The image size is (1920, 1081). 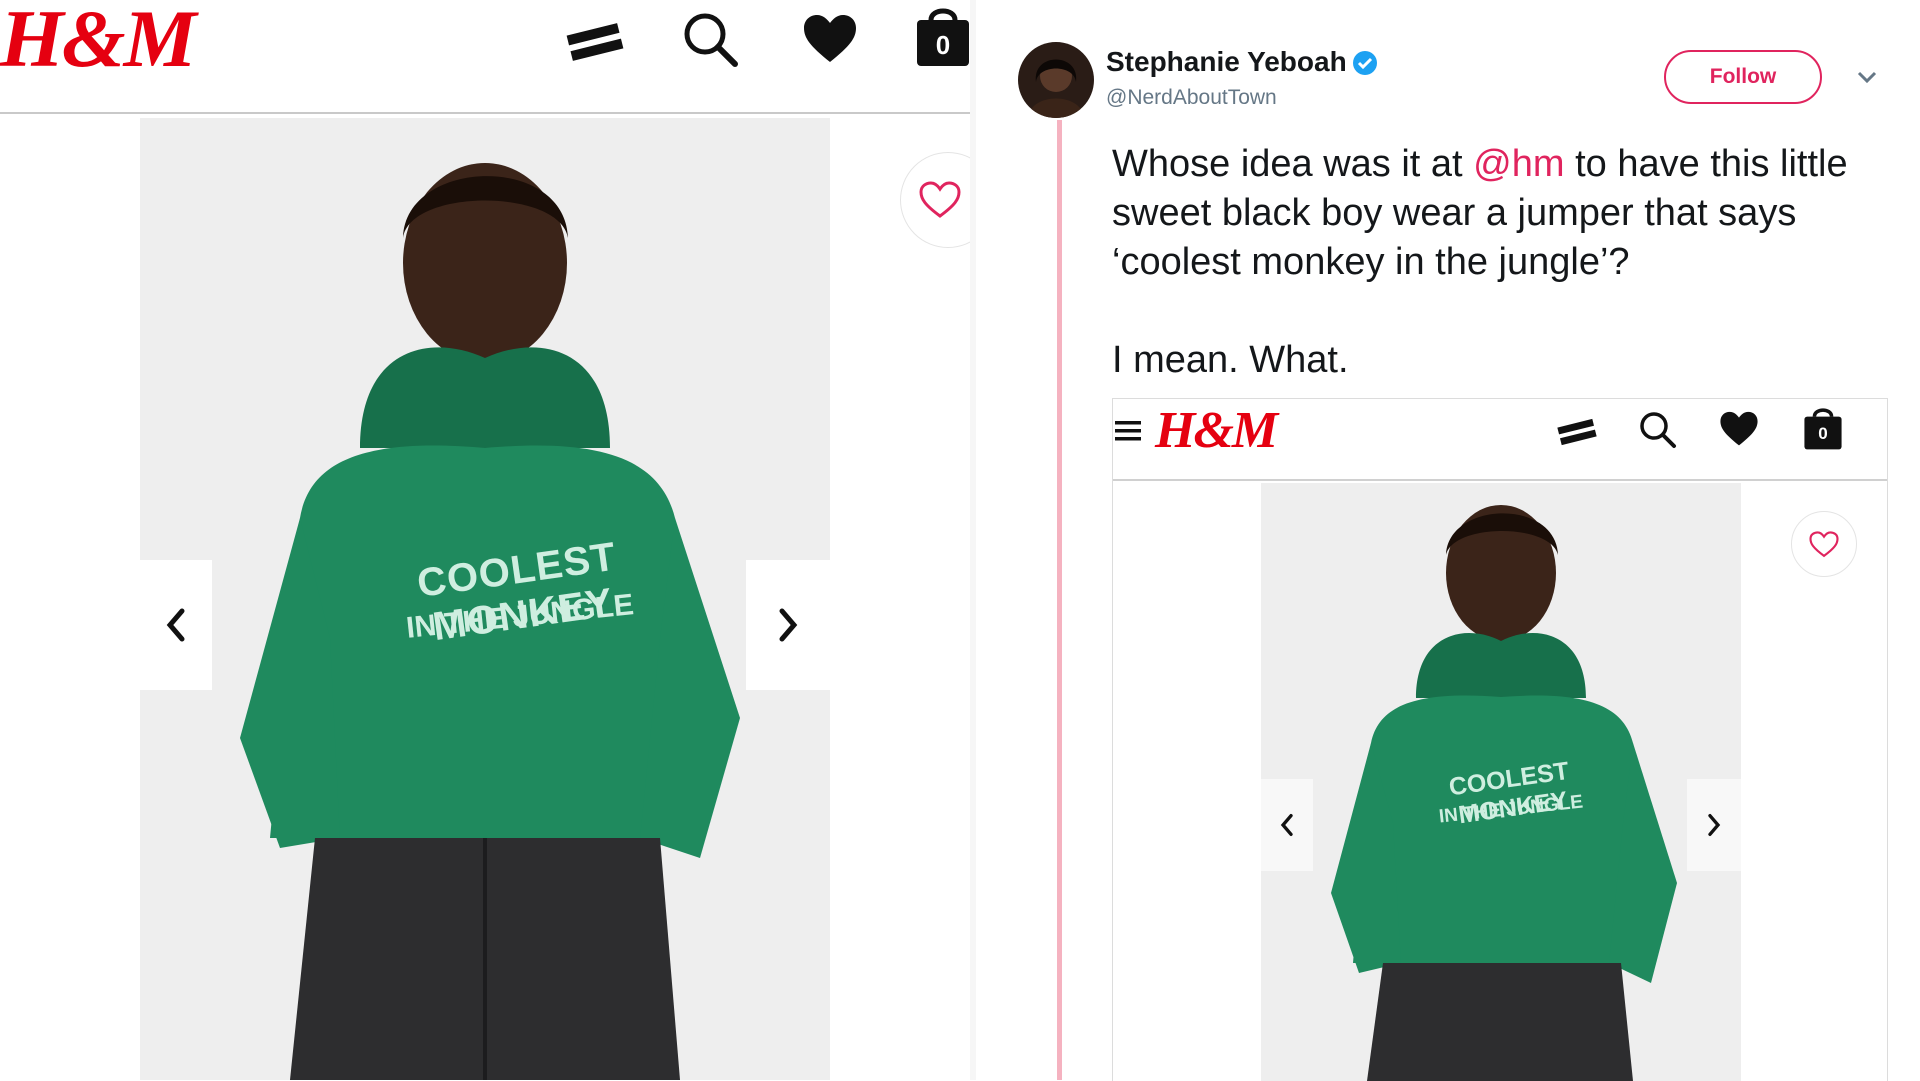 I want to click on chevron-right-icon, so click(x=788, y=625).